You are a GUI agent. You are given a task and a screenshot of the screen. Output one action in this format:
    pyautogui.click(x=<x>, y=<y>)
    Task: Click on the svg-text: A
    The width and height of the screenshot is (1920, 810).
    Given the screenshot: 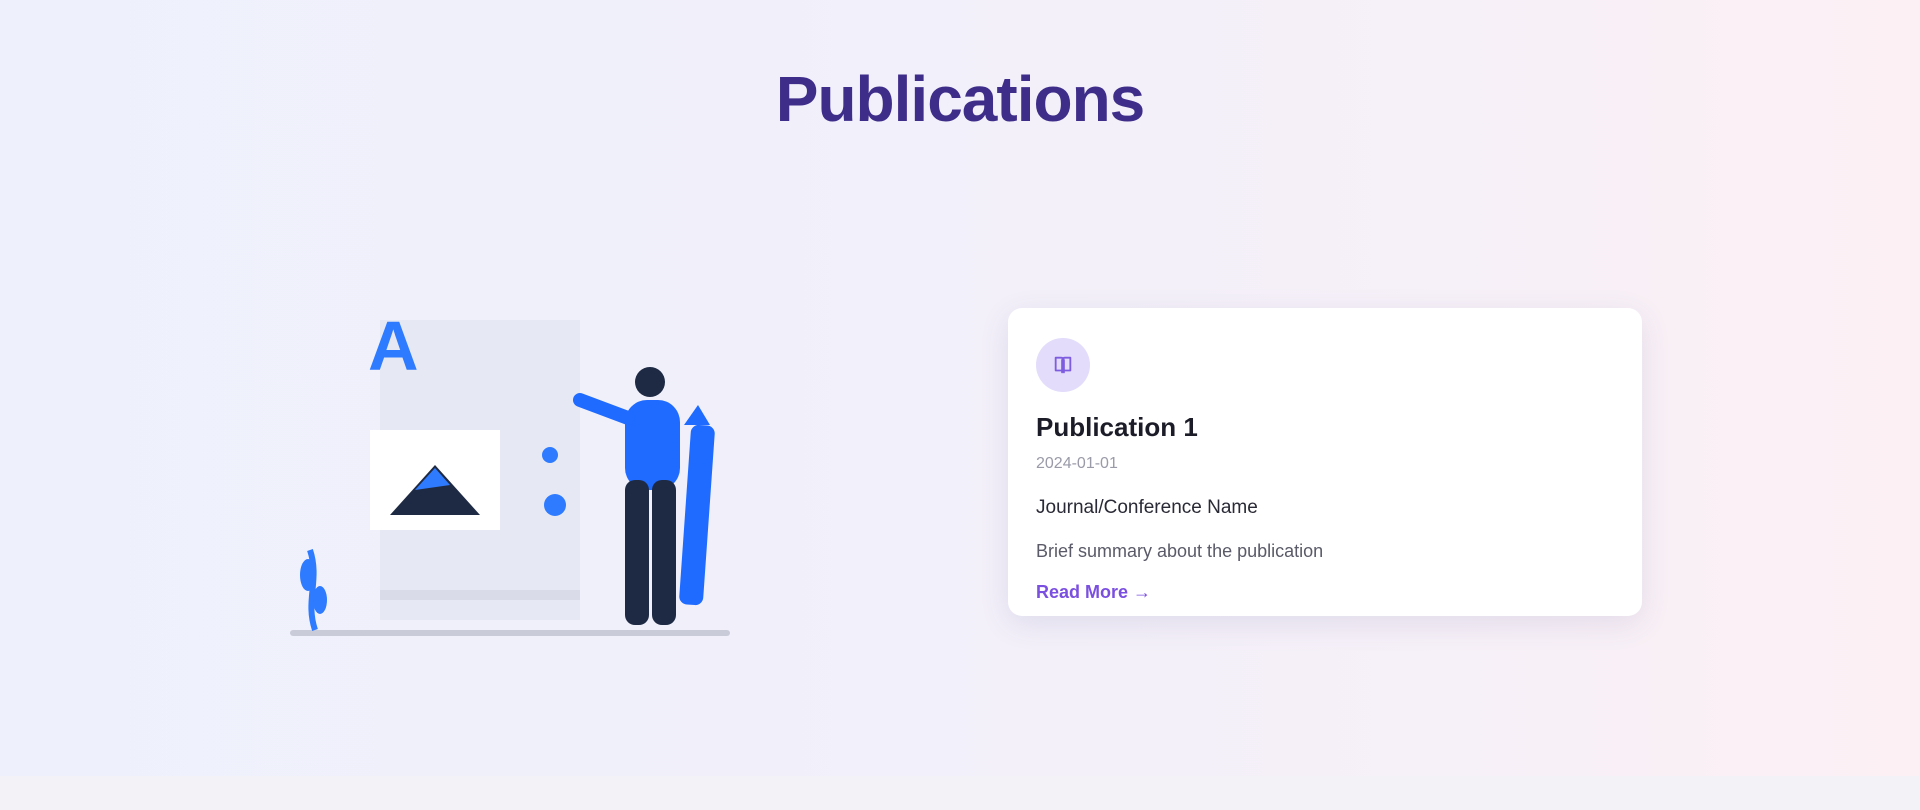 What is the action you would take?
    pyautogui.click(x=393, y=346)
    